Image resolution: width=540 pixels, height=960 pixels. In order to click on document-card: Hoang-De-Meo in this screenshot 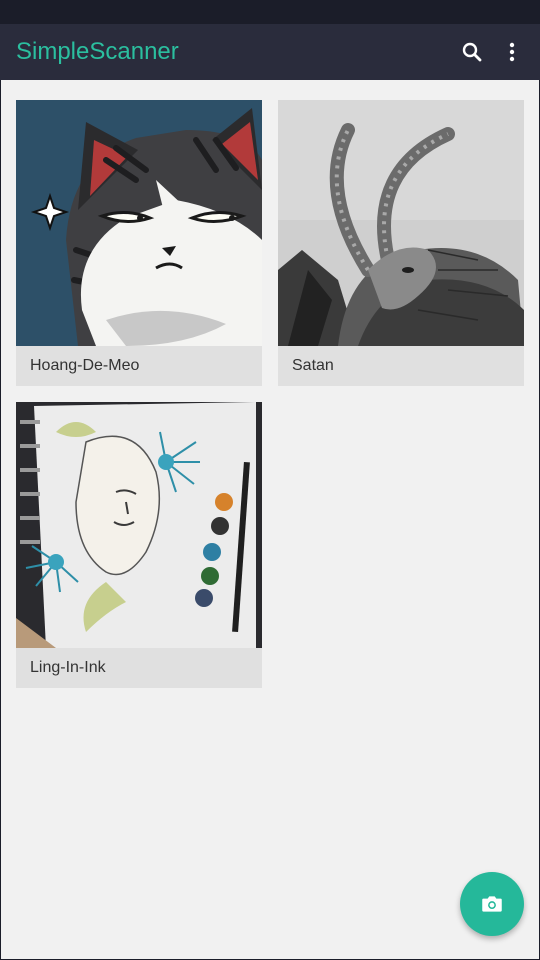, I will do `click(139, 243)`.